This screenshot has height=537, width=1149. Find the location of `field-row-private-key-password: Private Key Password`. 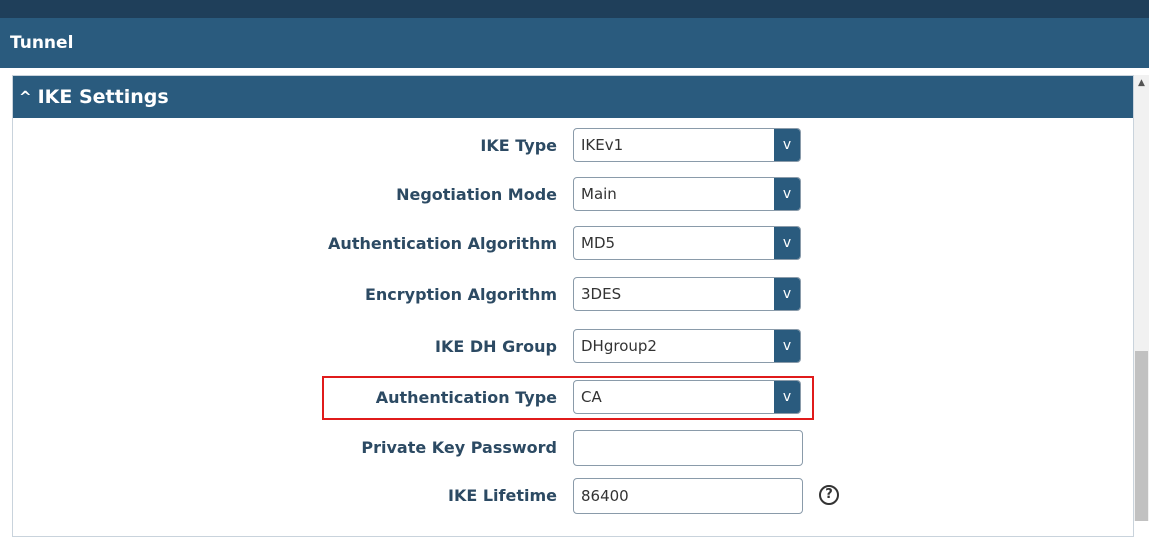

field-row-private-key-password: Private Key Password is located at coordinates (573, 448).